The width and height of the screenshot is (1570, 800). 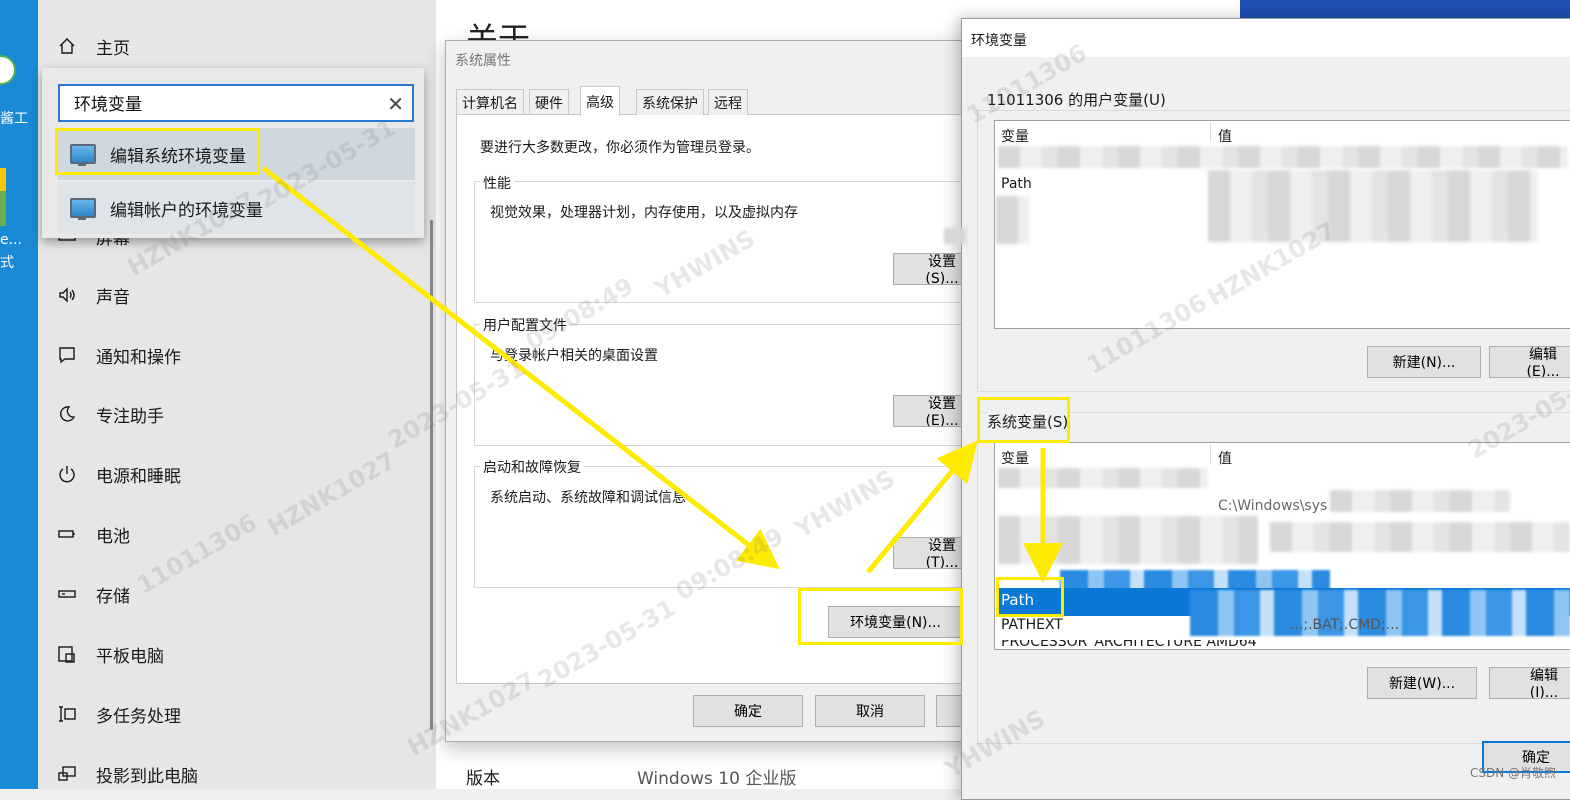 I want to click on sidebar-item-home: 主页, so click(x=92, y=46).